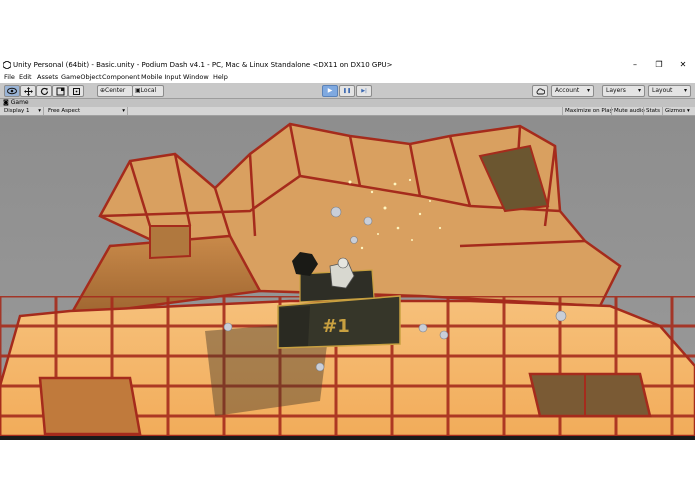 The image size is (695, 494). I want to click on cloud-icon, so click(540, 90).